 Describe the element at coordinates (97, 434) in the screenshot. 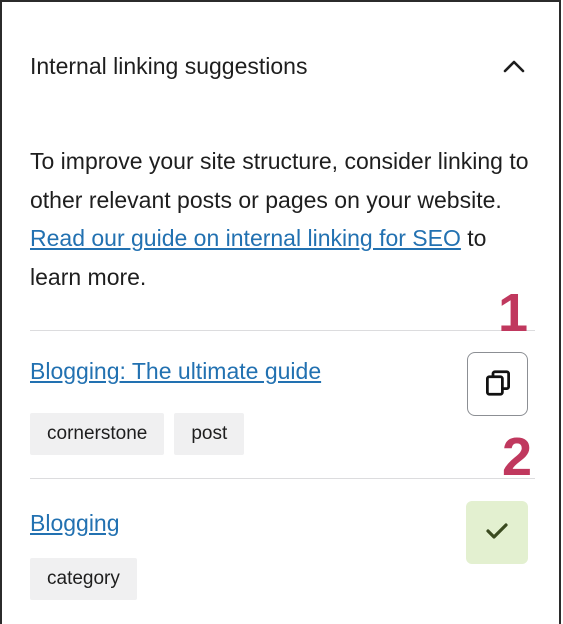

I see `tag: cornerstone` at that location.